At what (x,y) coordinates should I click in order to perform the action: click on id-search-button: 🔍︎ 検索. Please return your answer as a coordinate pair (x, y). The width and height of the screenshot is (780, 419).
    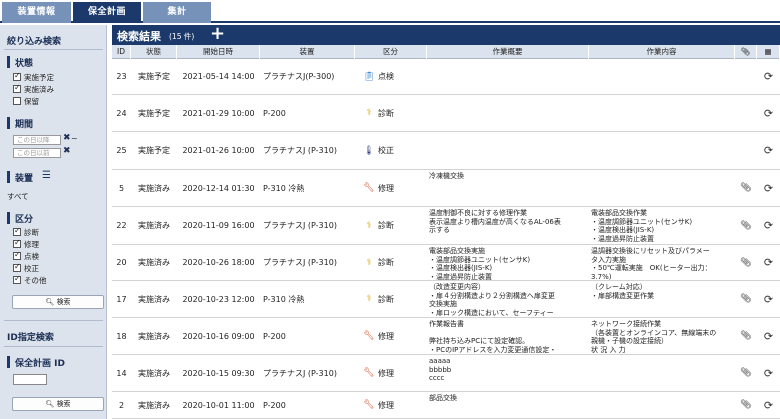
    Looking at the image, I should click on (58, 404).